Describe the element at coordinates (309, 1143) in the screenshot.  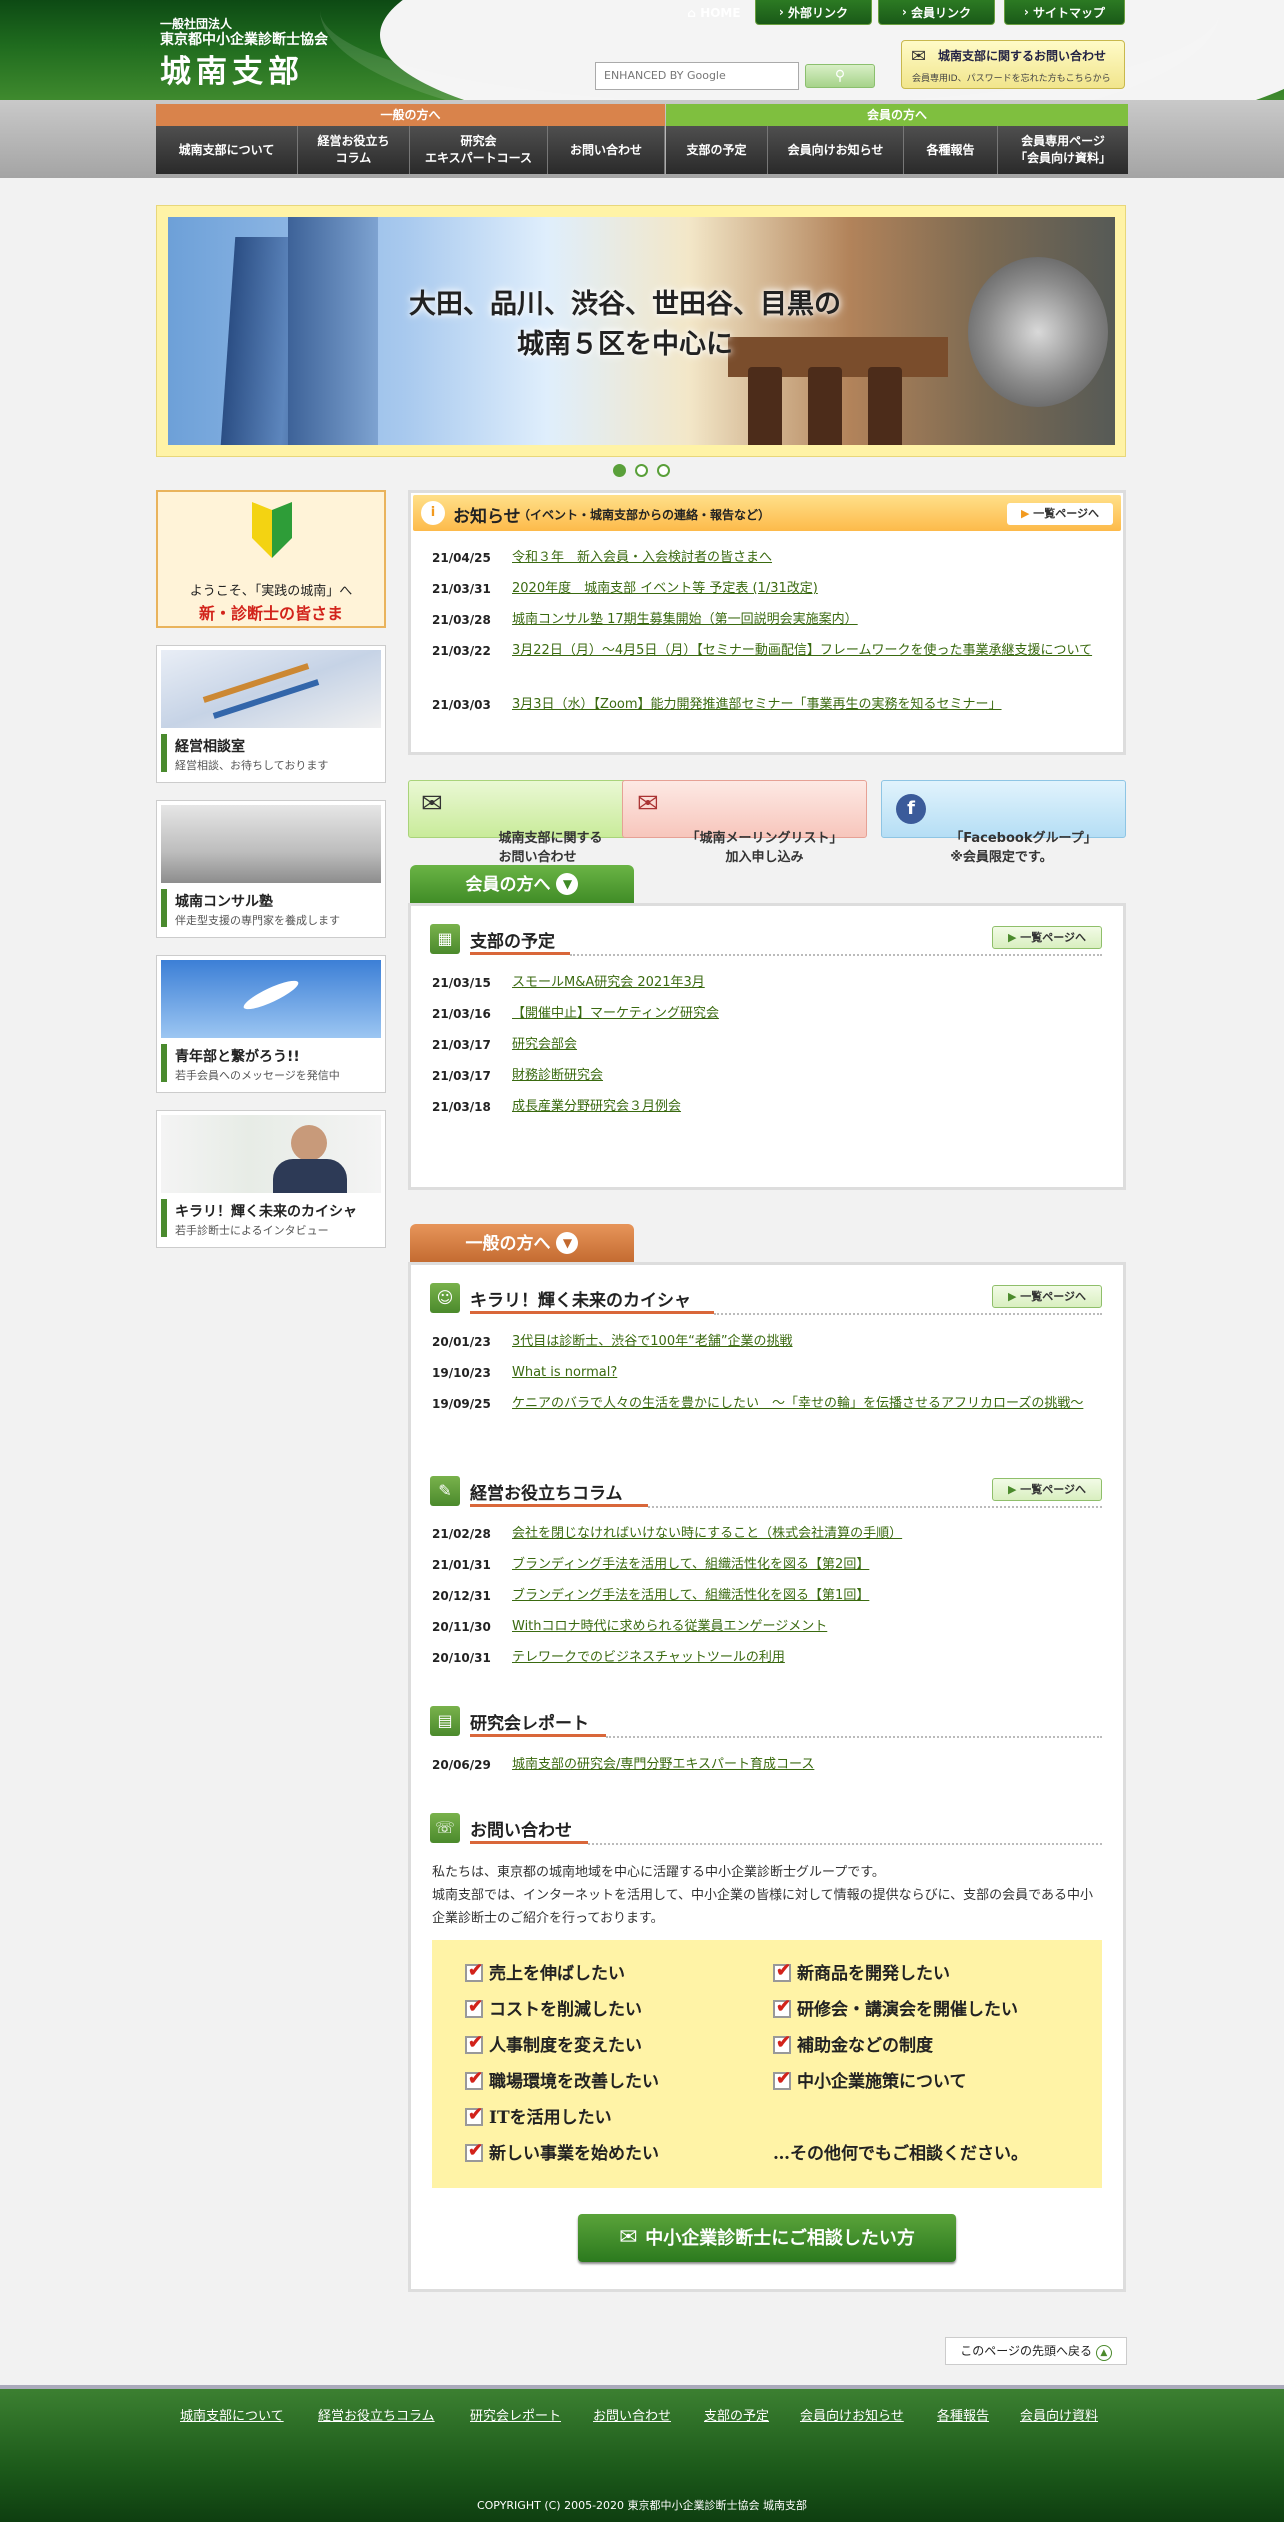
I see `person-head-shape` at that location.